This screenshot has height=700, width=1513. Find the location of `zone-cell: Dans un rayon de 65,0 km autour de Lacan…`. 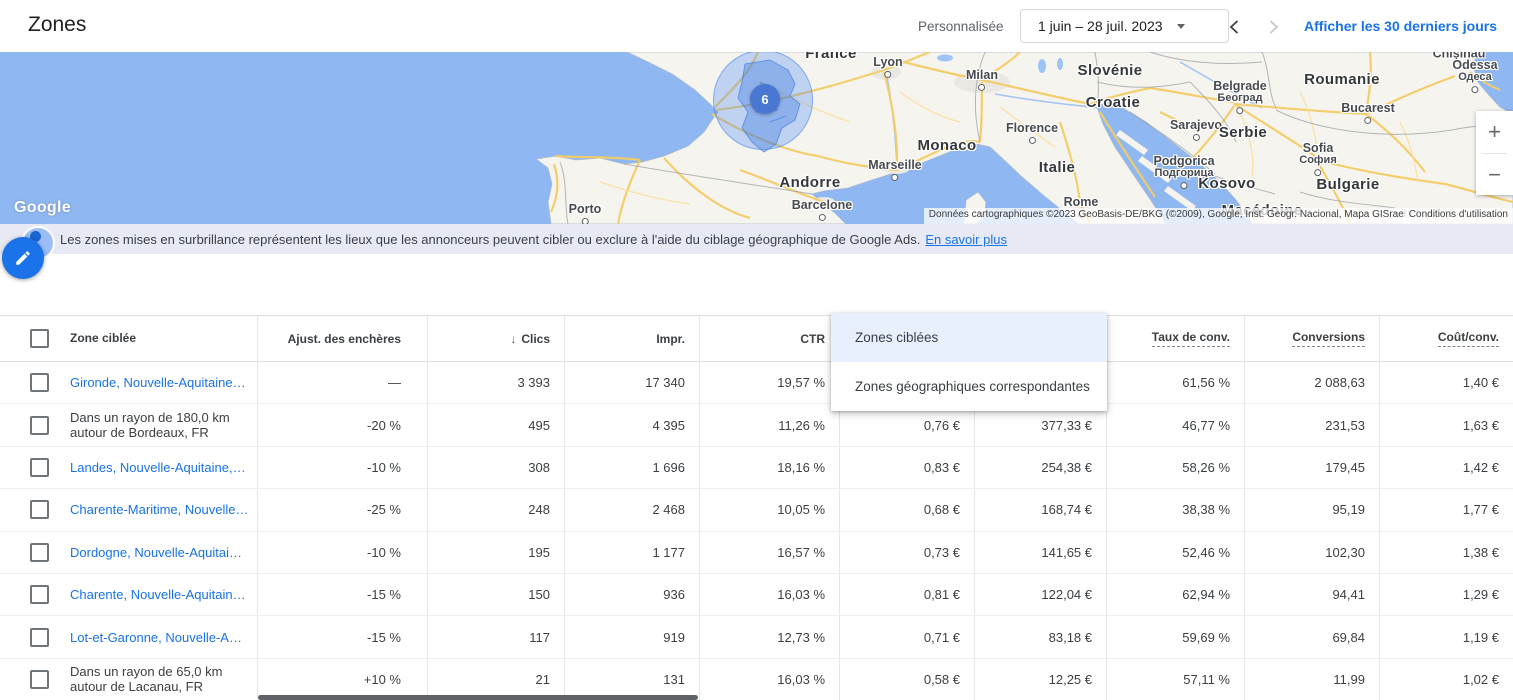

zone-cell: Dans un rayon de 65,0 km autour de Lacan… is located at coordinates (159, 679).